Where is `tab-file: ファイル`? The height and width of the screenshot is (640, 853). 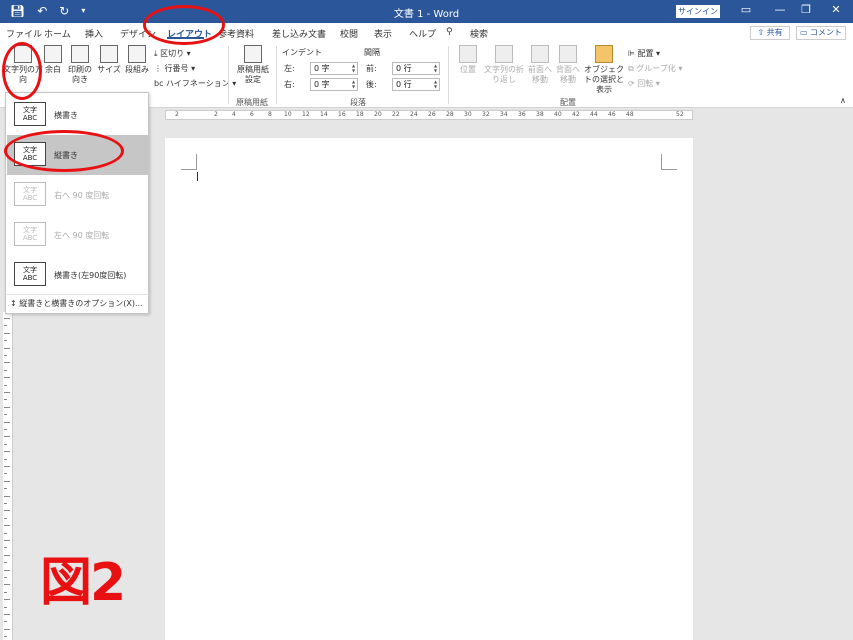
tab-file: ファイル is located at coordinates (24, 33).